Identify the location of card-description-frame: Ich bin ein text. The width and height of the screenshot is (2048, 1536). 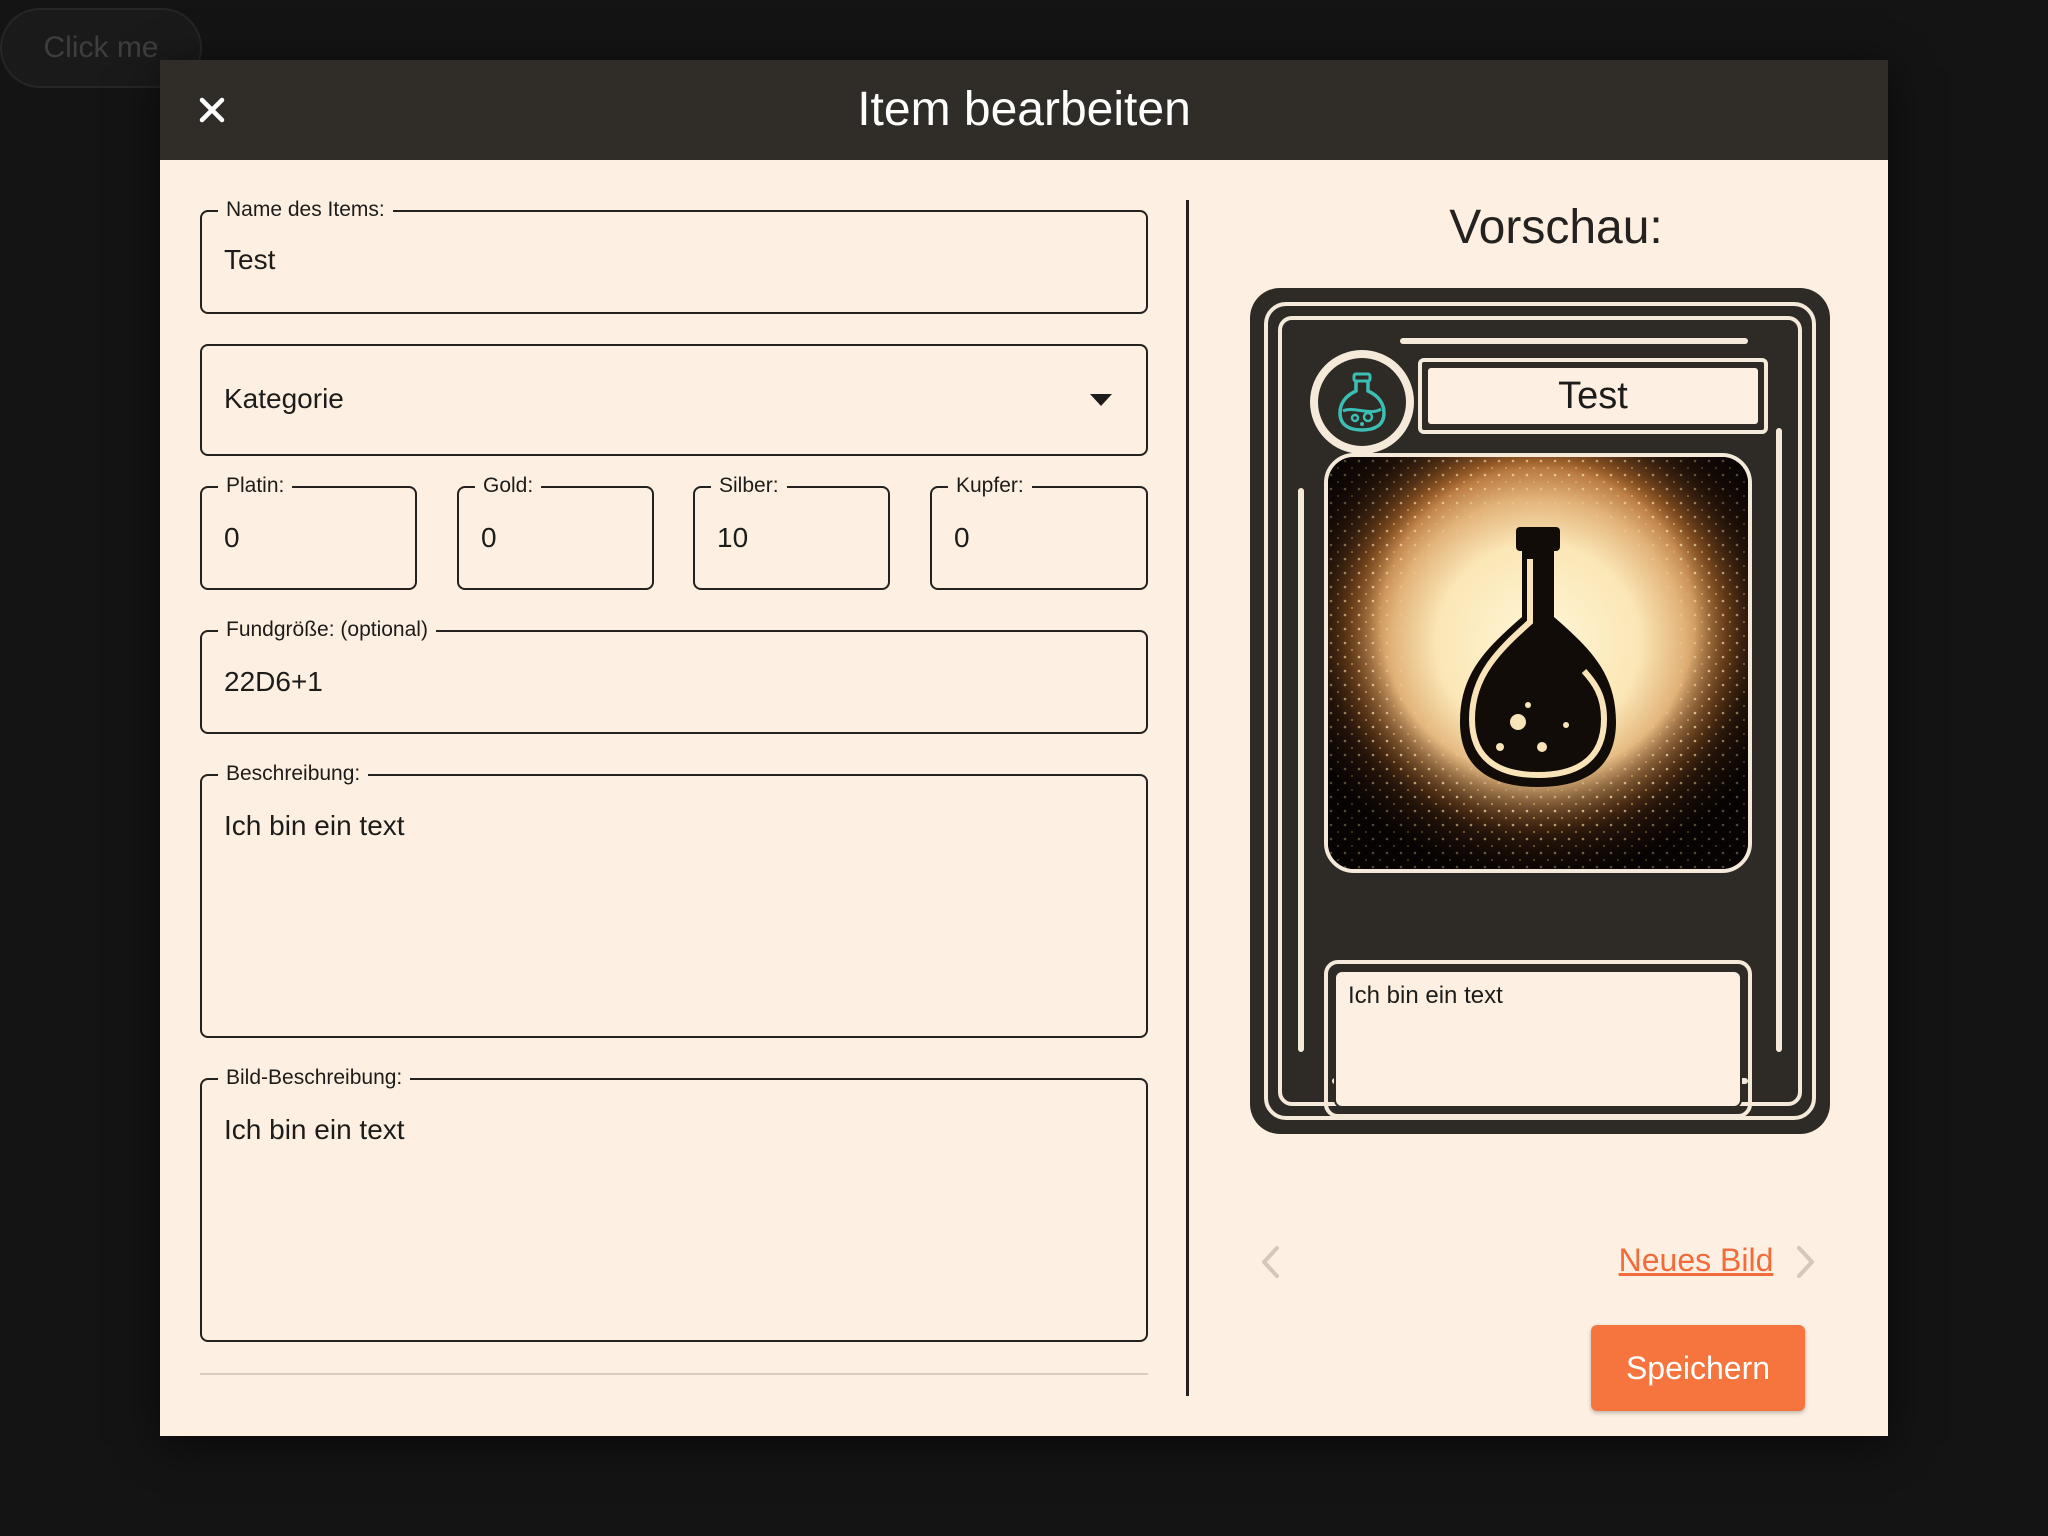
(1538, 1039).